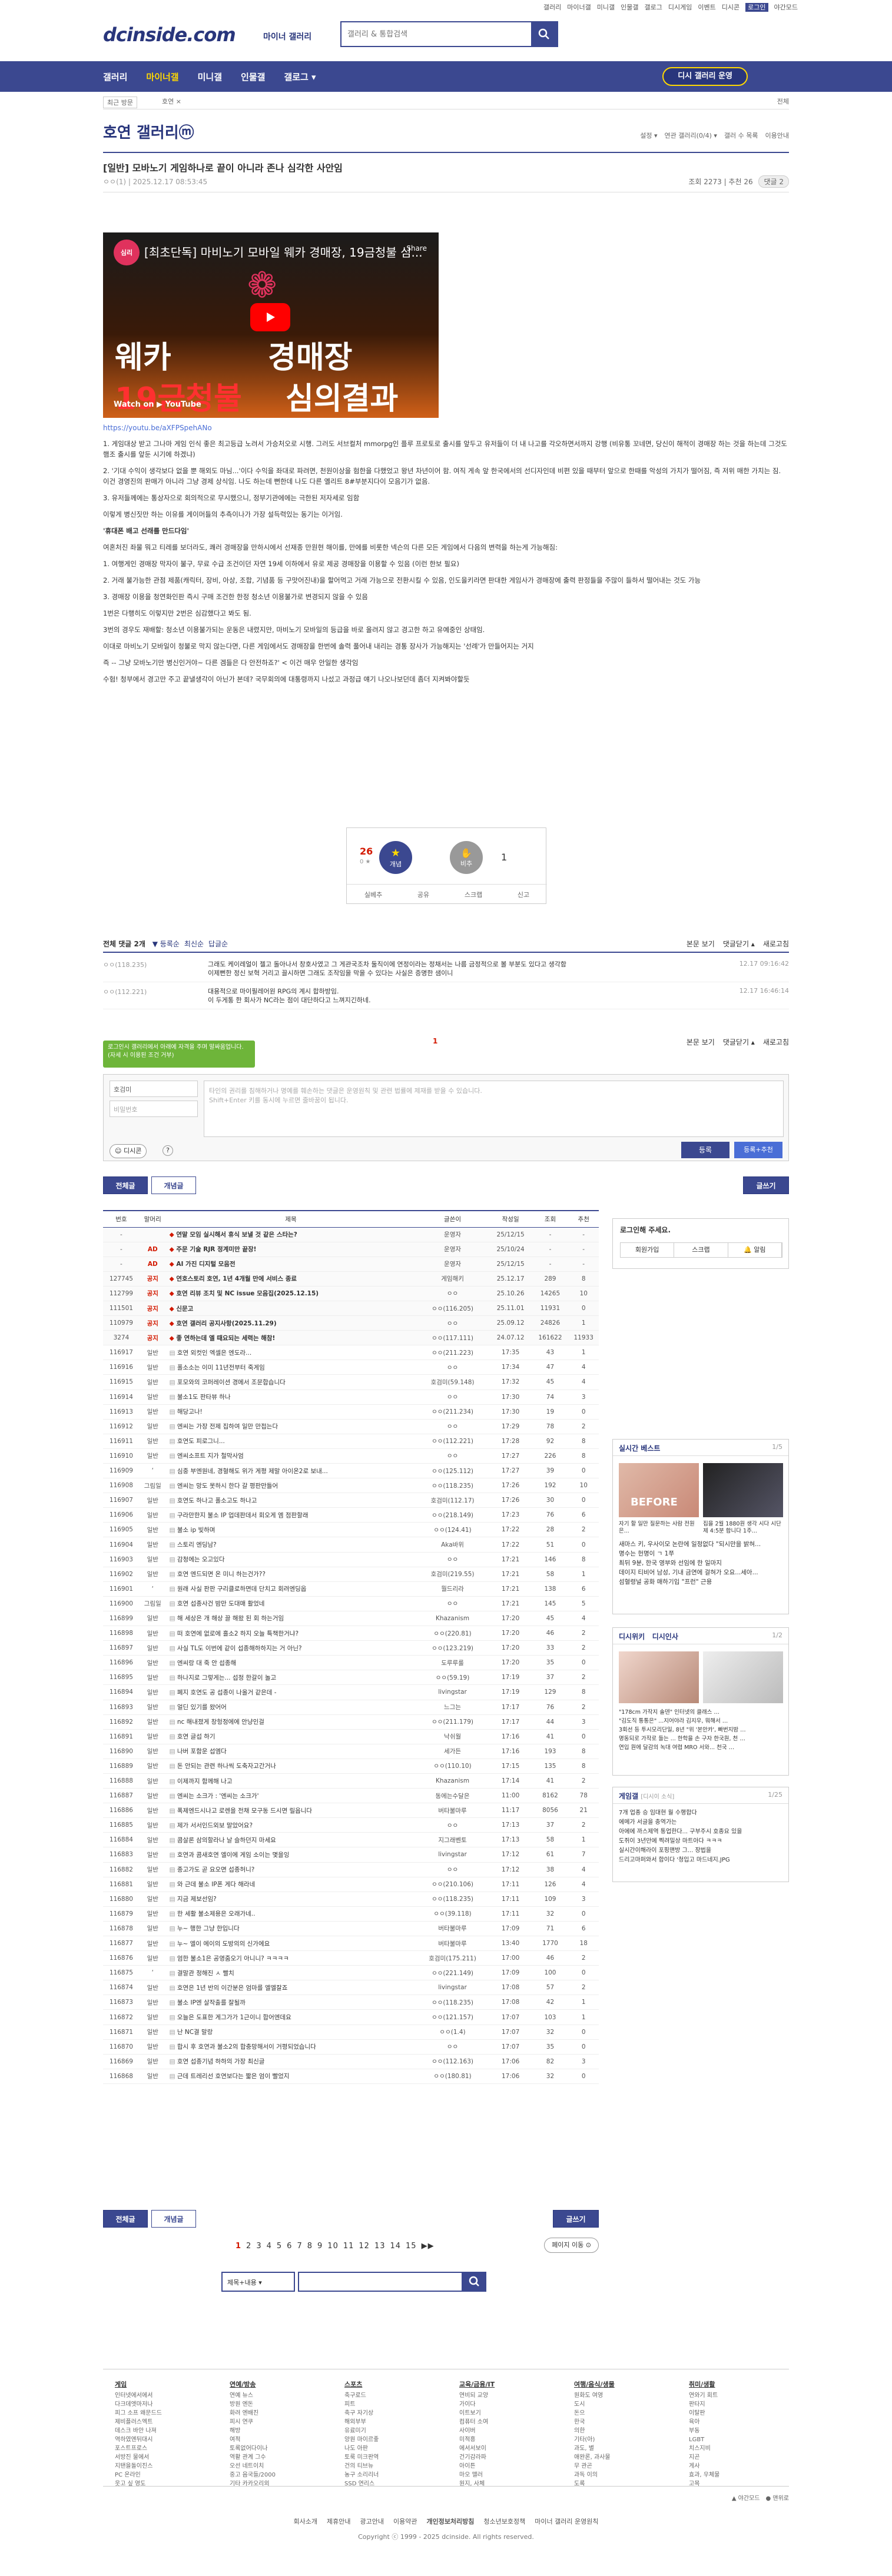  What do you see at coordinates (289, 2246) in the screenshot?
I see `page-link: 6` at bounding box center [289, 2246].